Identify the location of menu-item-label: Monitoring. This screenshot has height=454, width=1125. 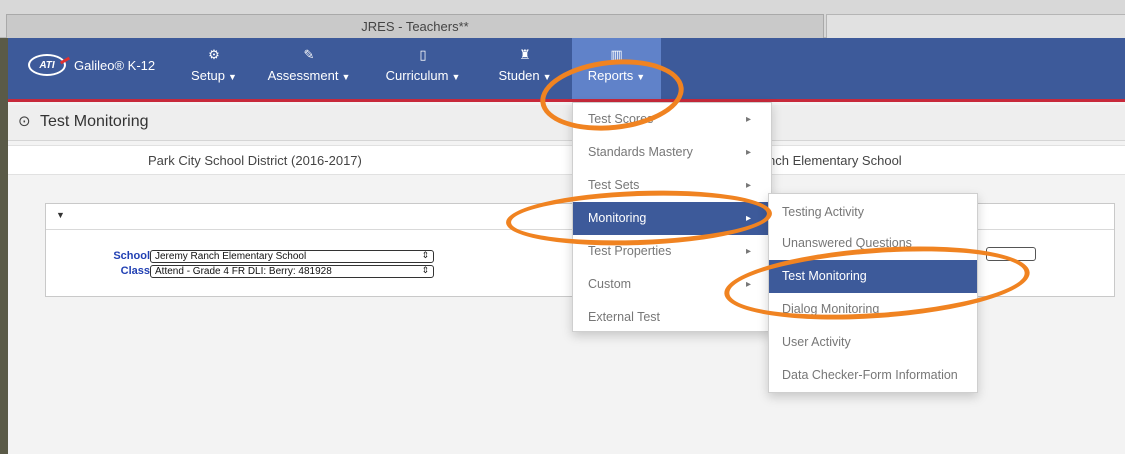
(617, 218).